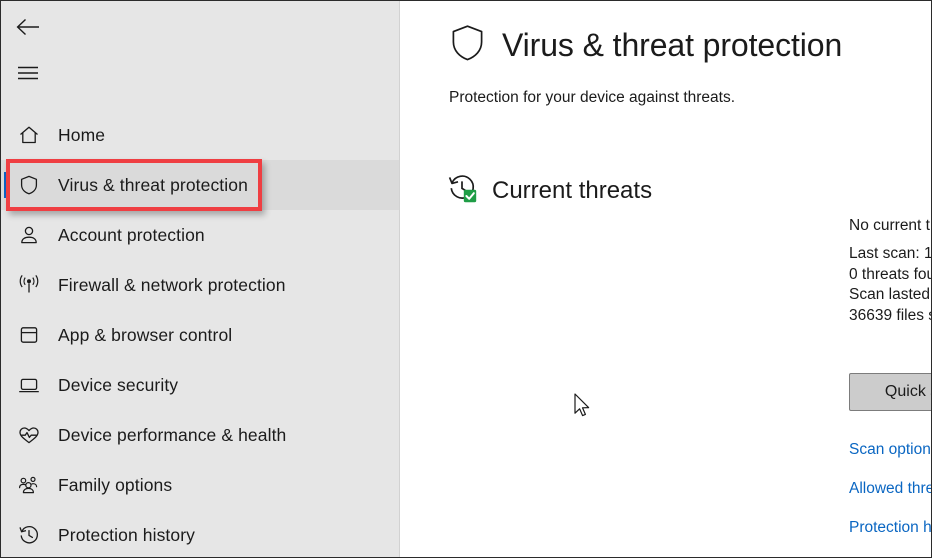 Image resolution: width=932 pixels, height=558 pixels. What do you see at coordinates (82, 134) in the screenshot?
I see `sidebar-item-label: Home` at bounding box center [82, 134].